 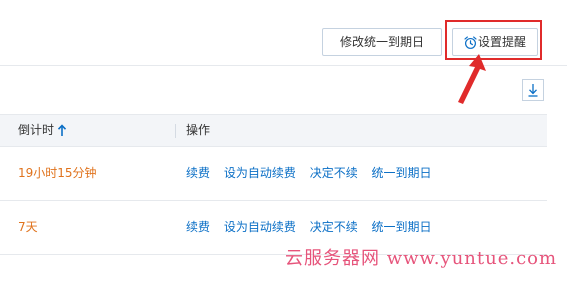 What do you see at coordinates (175, 131) in the screenshot?
I see `column-divider` at bounding box center [175, 131].